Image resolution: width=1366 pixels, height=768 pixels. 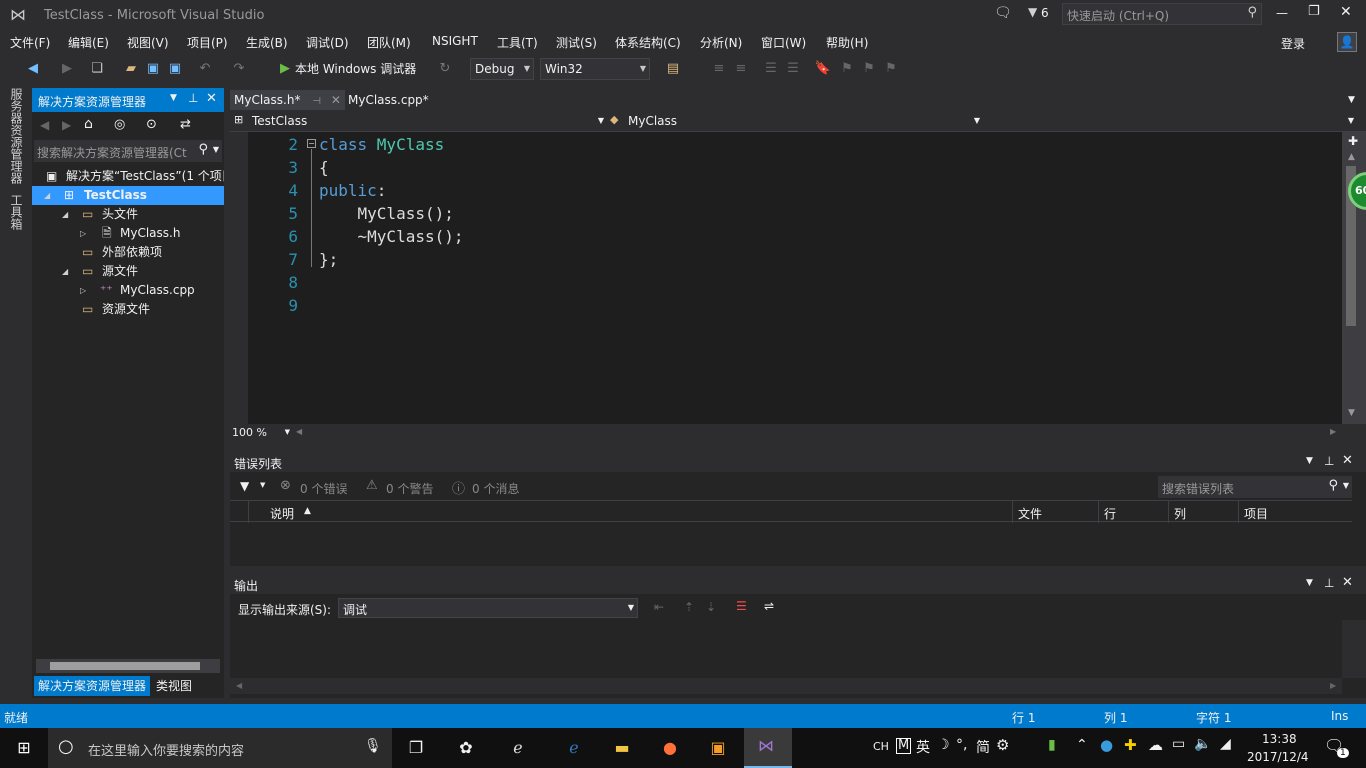 I want to click on goto-prev-icon: ⇤, so click(x=659, y=607).